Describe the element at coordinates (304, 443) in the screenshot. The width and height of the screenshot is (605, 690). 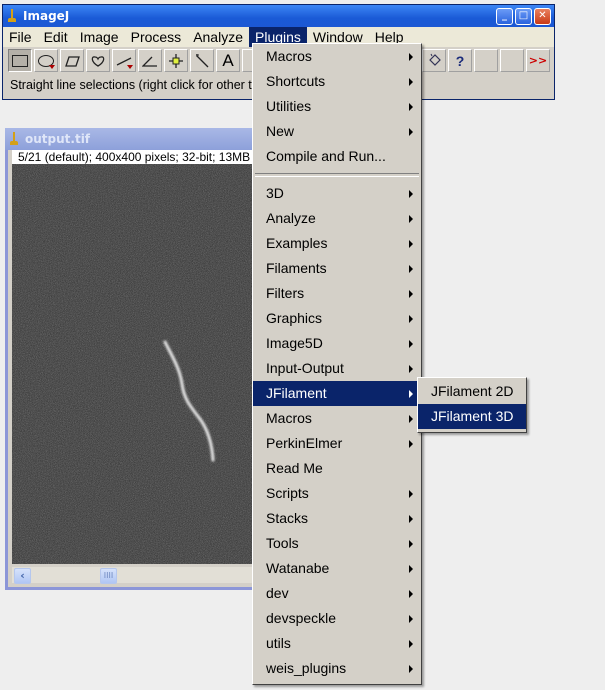
I see `menu-item-label: PerkinElmer` at that location.